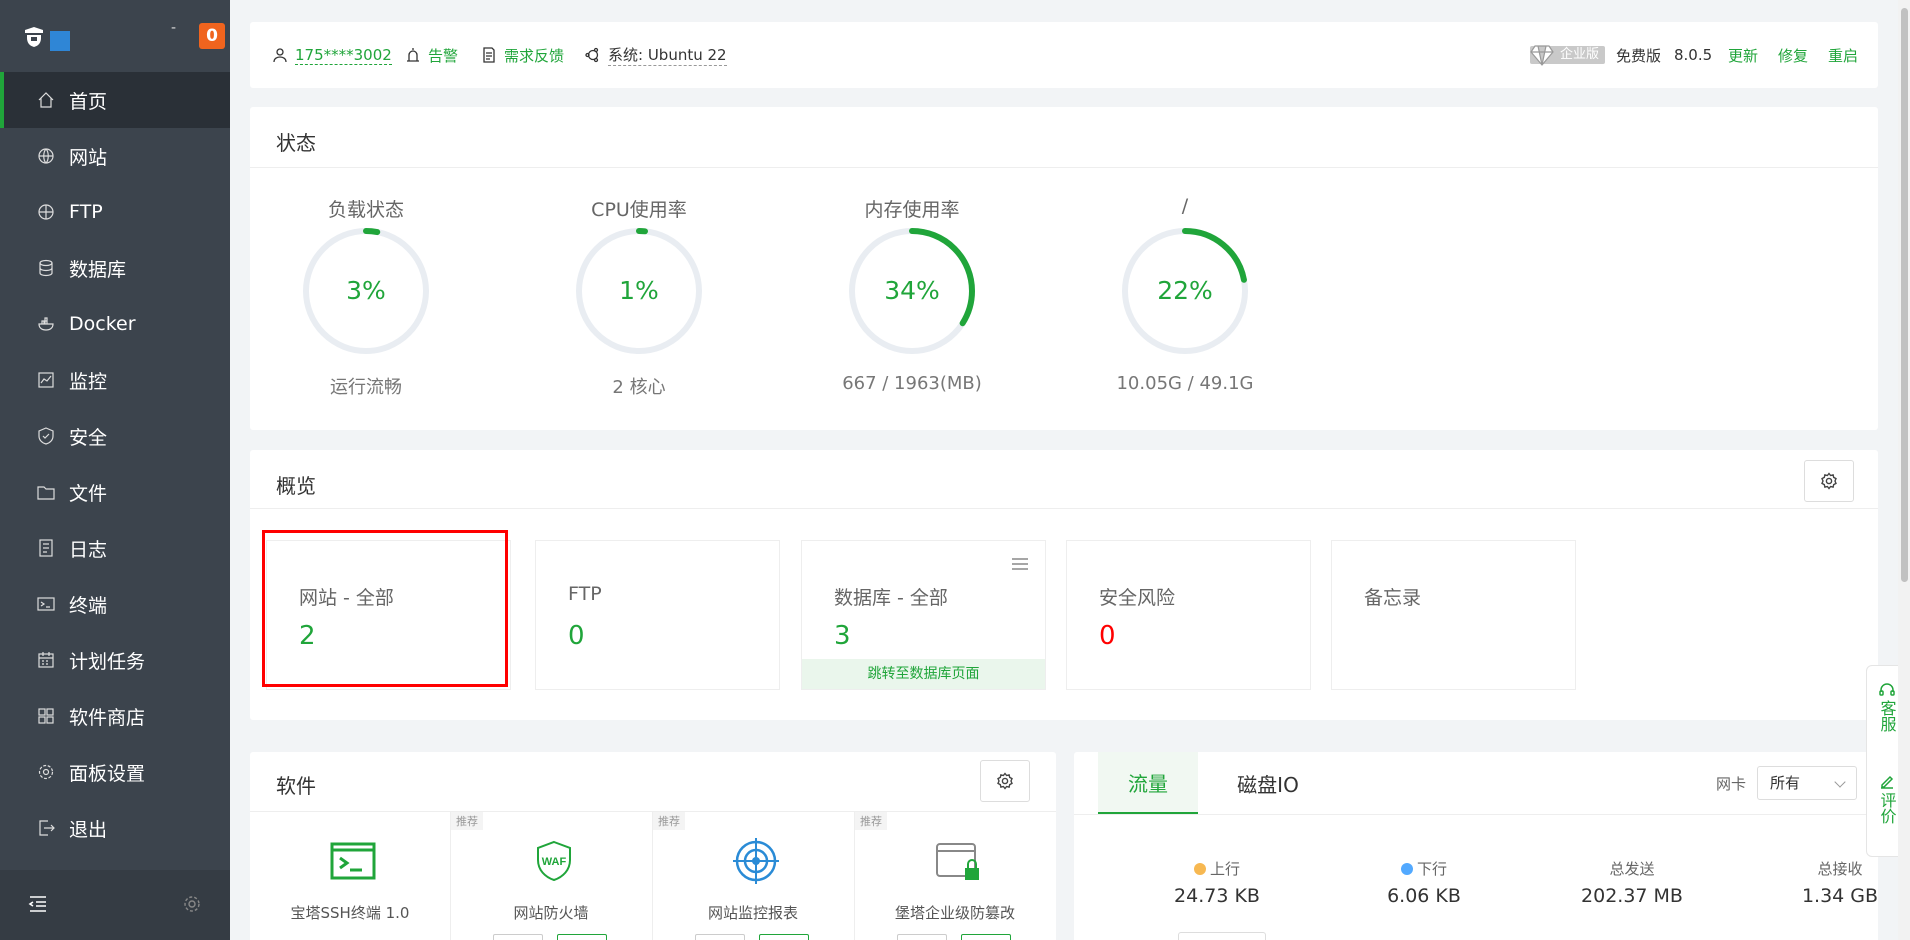 The width and height of the screenshot is (1910, 940). Describe the element at coordinates (88, 101) in the screenshot. I see `sidebar-item-label: 首页` at that location.